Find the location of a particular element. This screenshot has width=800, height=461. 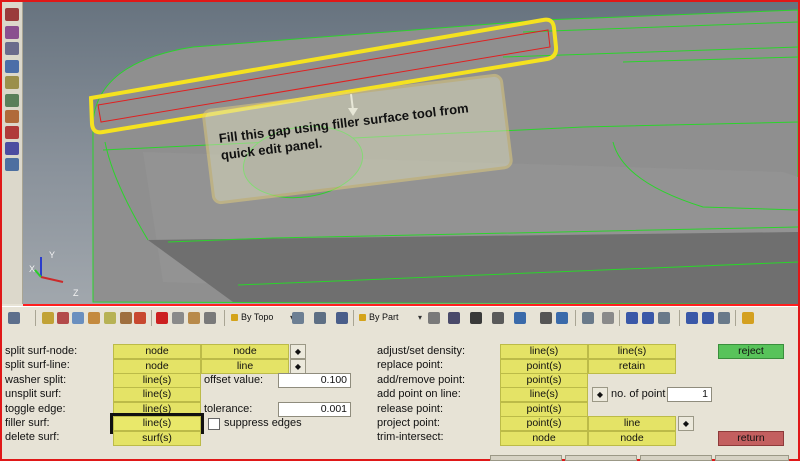

by-topo-selector: By Topo is located at coordinates (262, 317).